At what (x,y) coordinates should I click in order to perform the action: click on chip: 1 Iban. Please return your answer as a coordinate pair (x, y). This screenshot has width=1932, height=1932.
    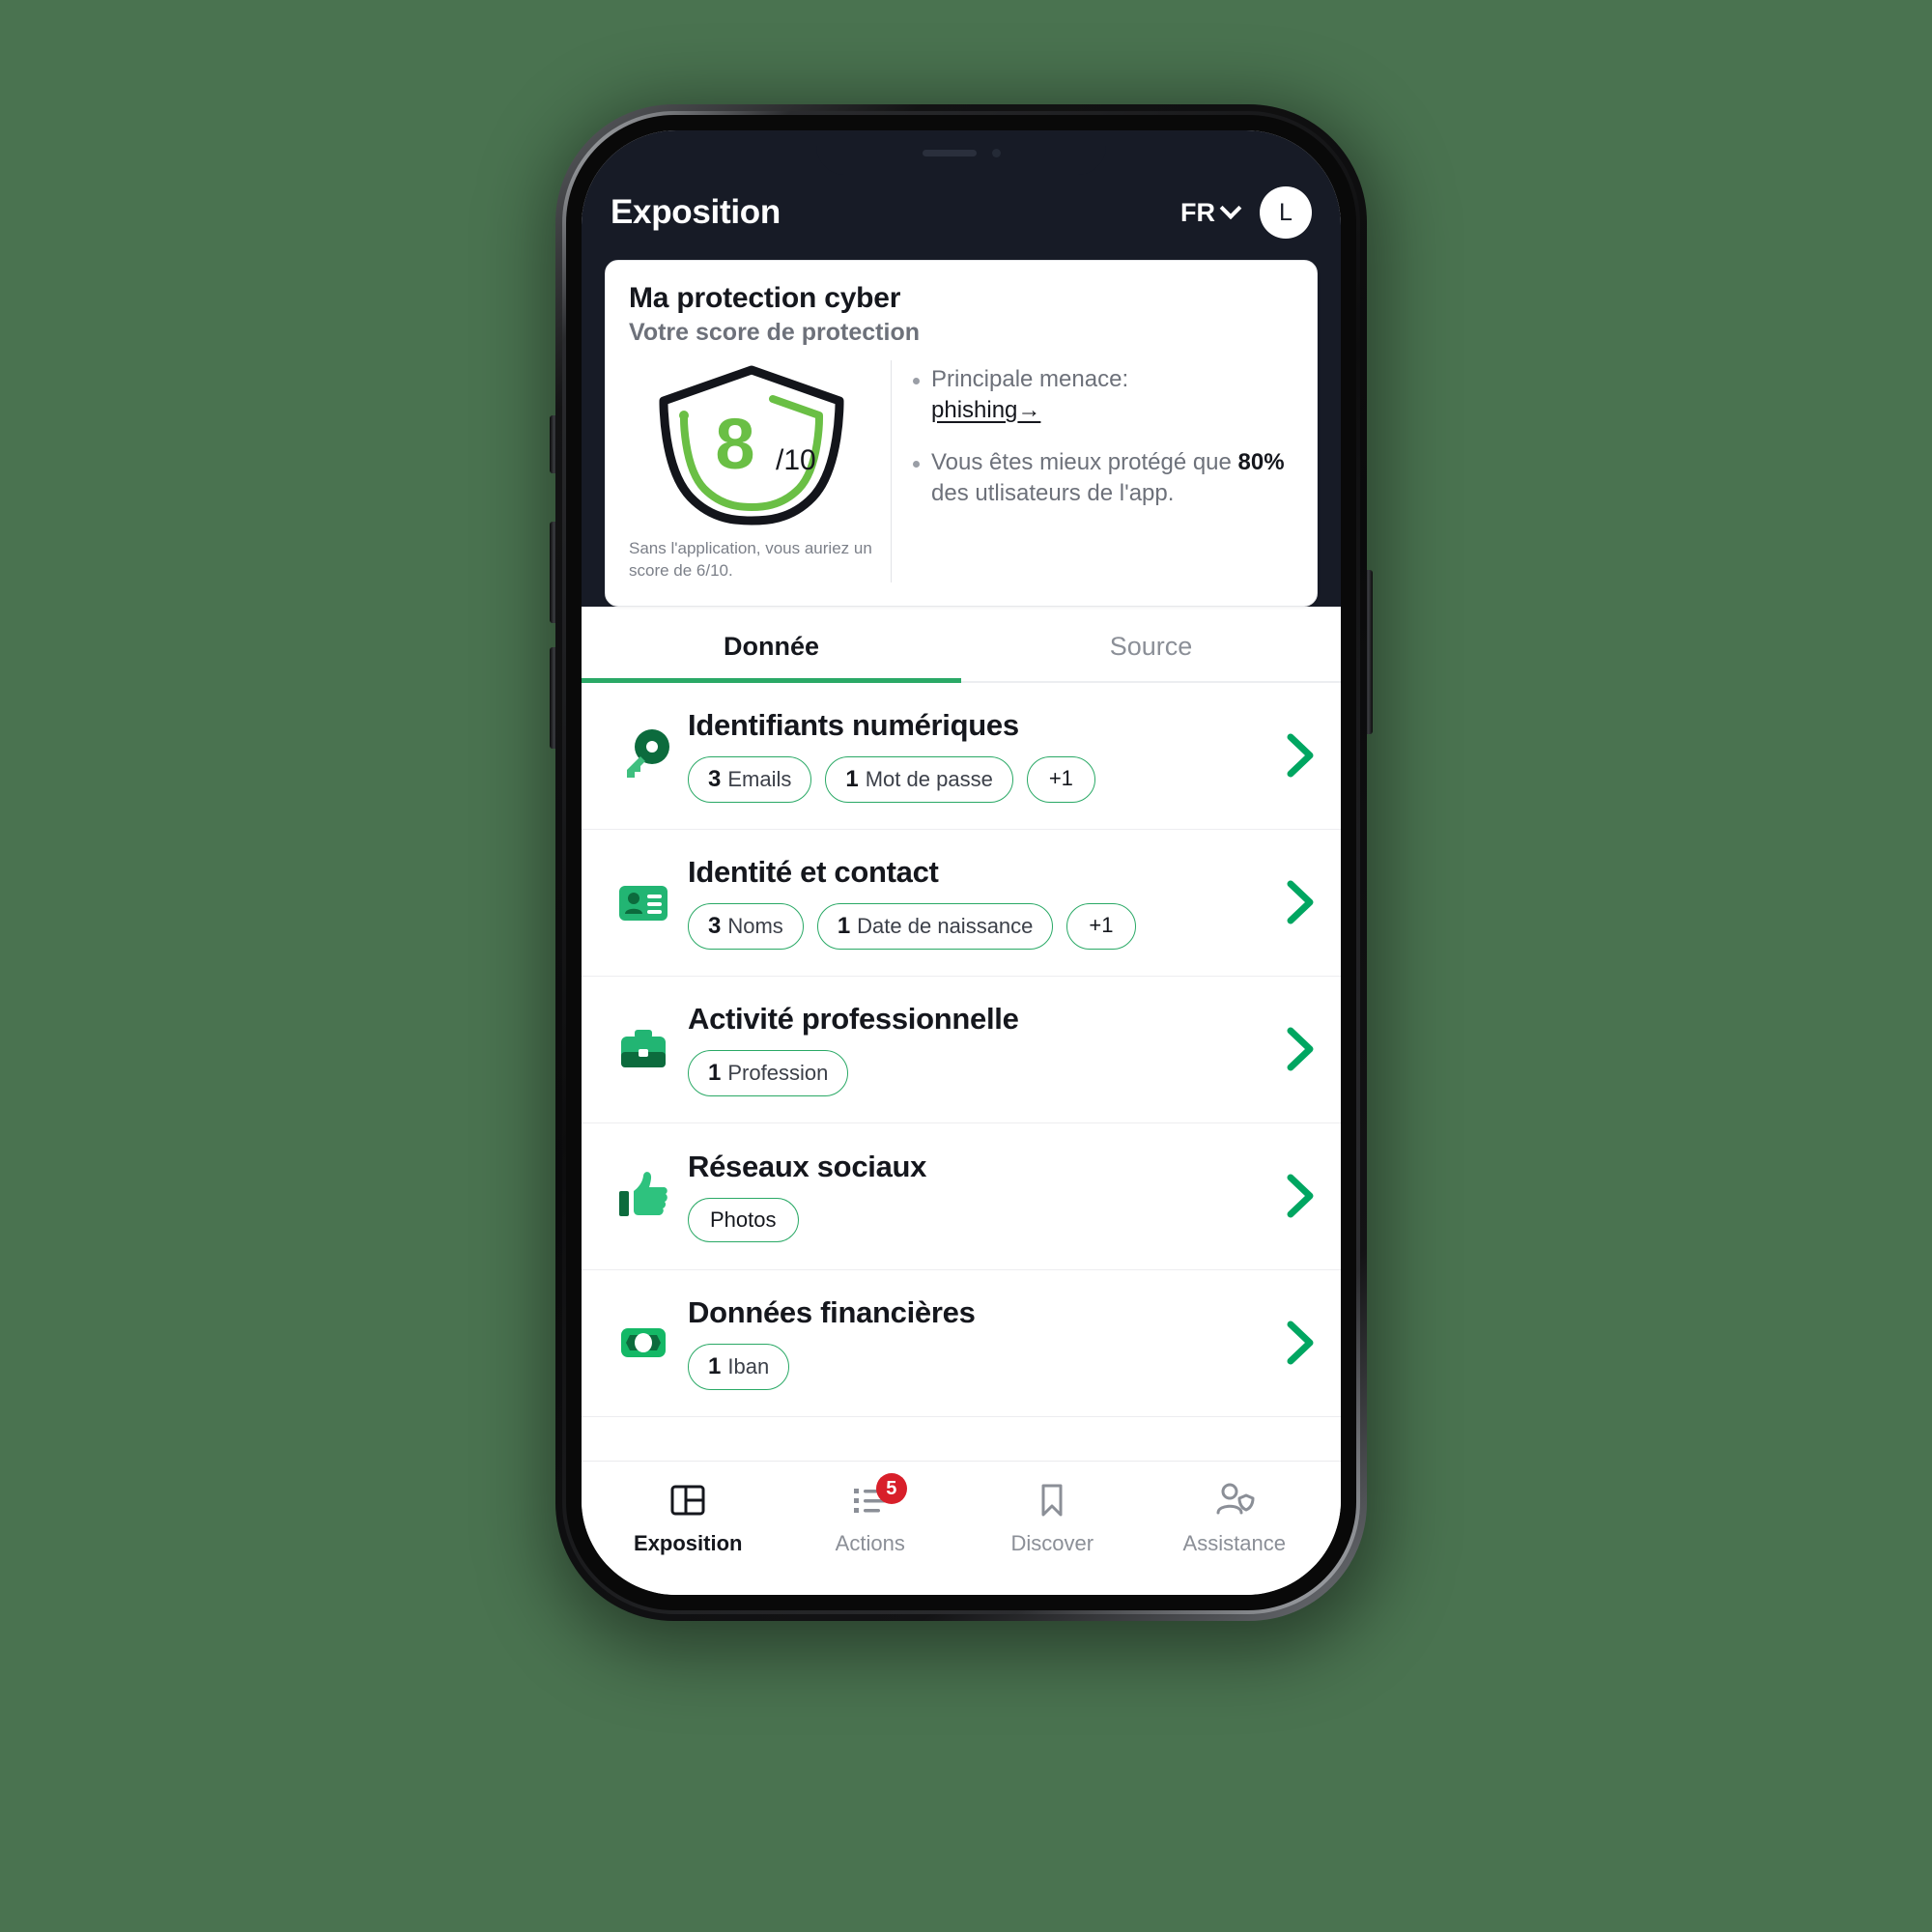
    Looking at the image, I should click on (739, 1367).